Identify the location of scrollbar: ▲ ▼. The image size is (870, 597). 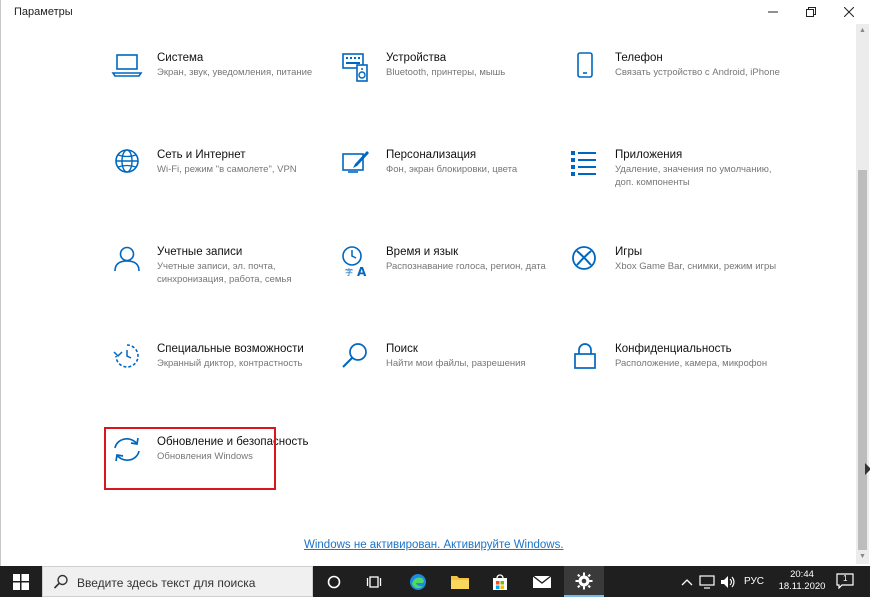
(862, 294).